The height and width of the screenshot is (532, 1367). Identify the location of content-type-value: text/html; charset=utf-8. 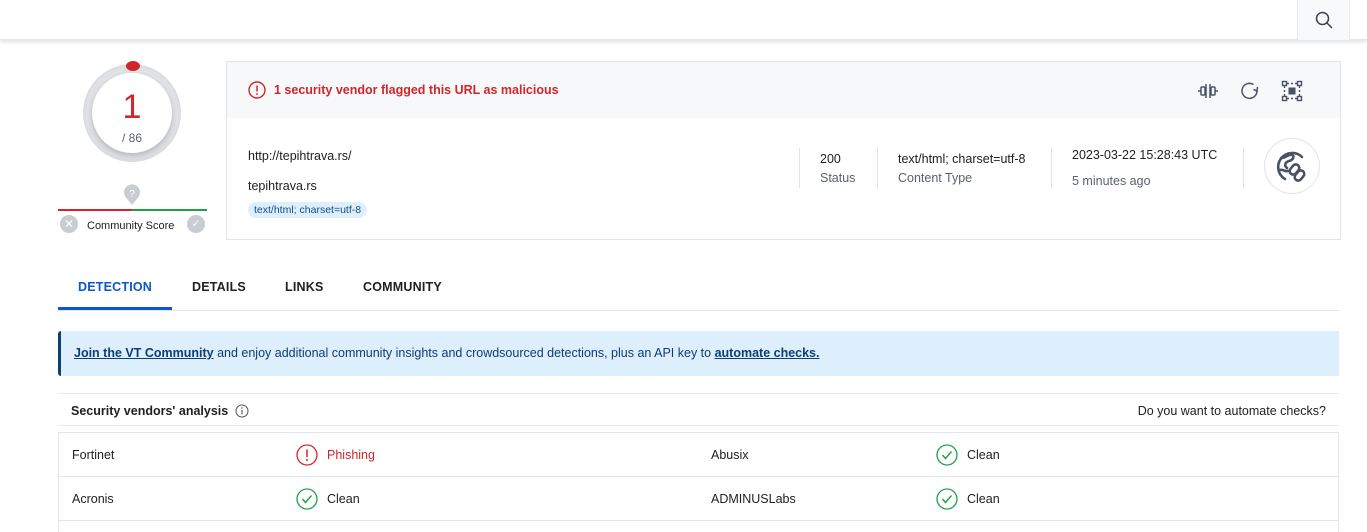
(962, 159).